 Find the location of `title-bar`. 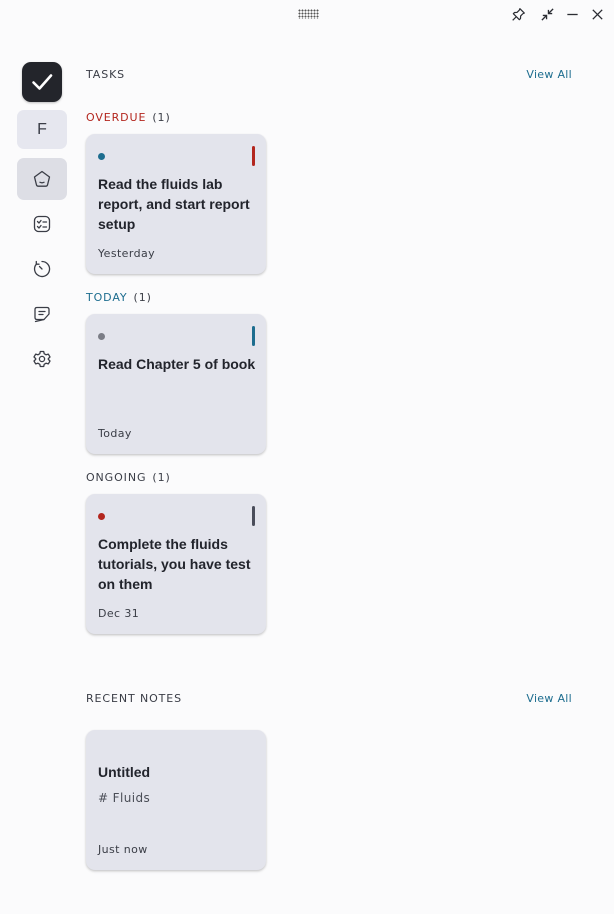

title-bar is located at coordinates (307, 14).